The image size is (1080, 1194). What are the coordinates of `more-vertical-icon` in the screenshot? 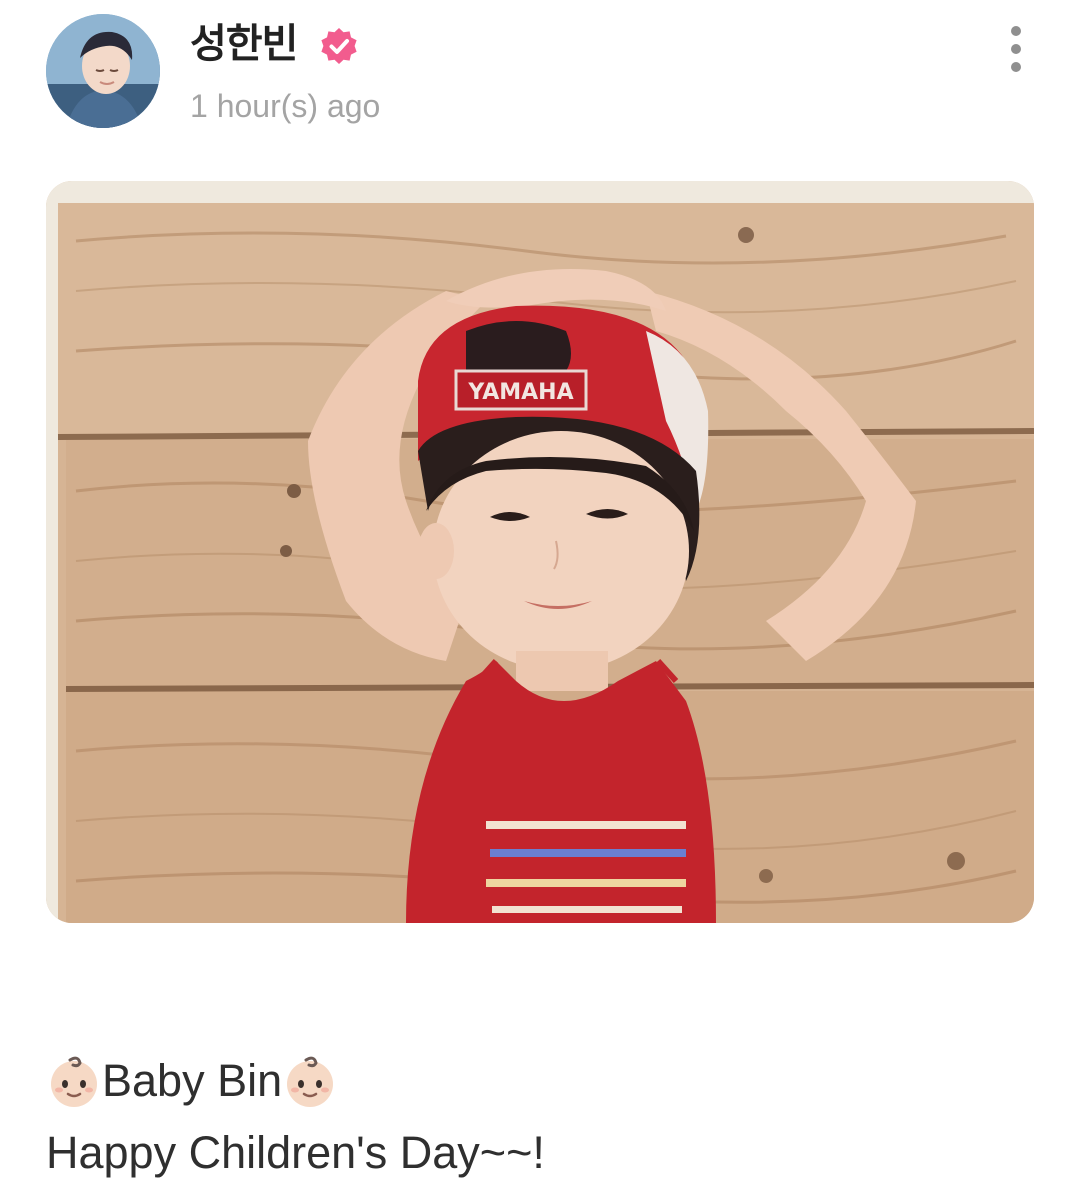 It's located at (1016, 31).